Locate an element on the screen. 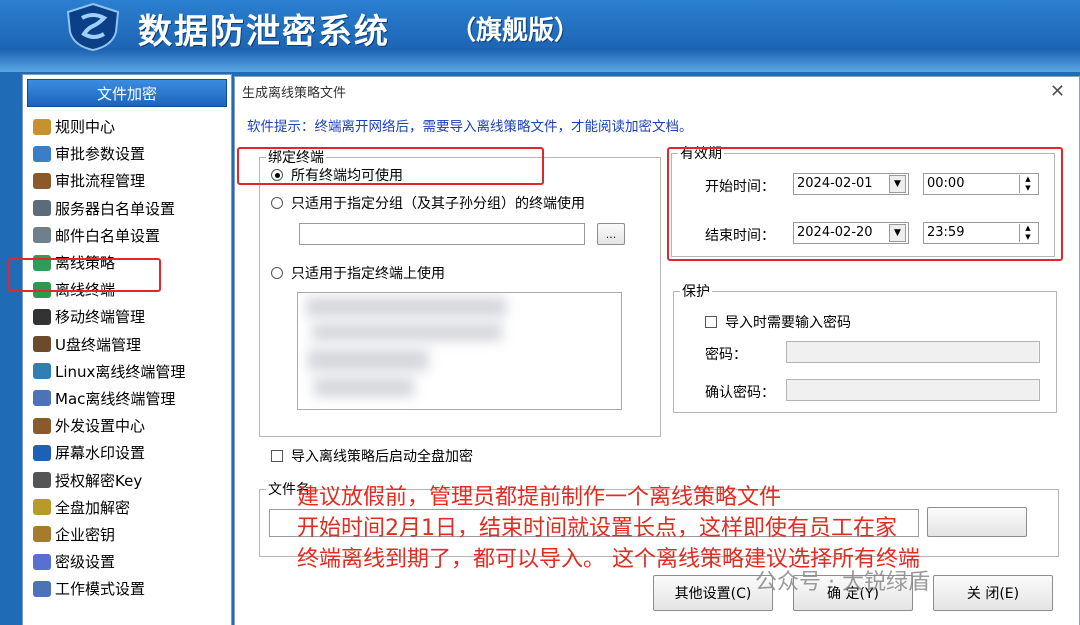 This screenshot has width=1080, height=625. radio-all-terminals: 所有终端均可使用 is located at coordinates (337, 175).